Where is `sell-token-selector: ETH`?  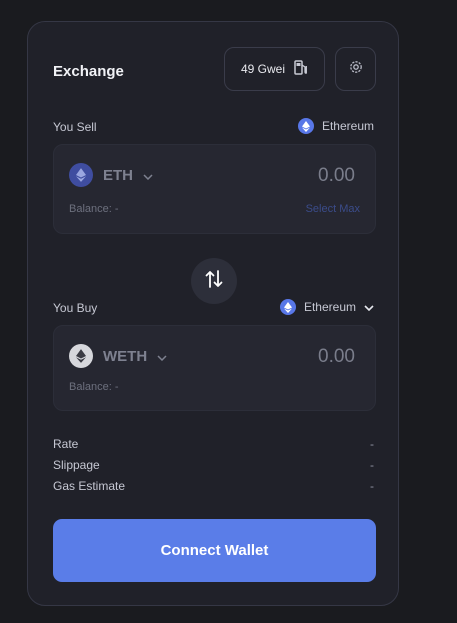
sell-token-selector: ETH is located at coordinates (111, 175).